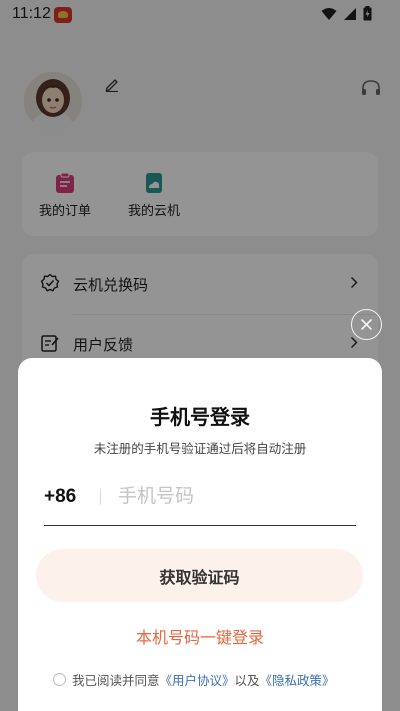 The width and height of the screenshot is (400, 711). I want to click on agreement-checkbox, so click(59, 679).